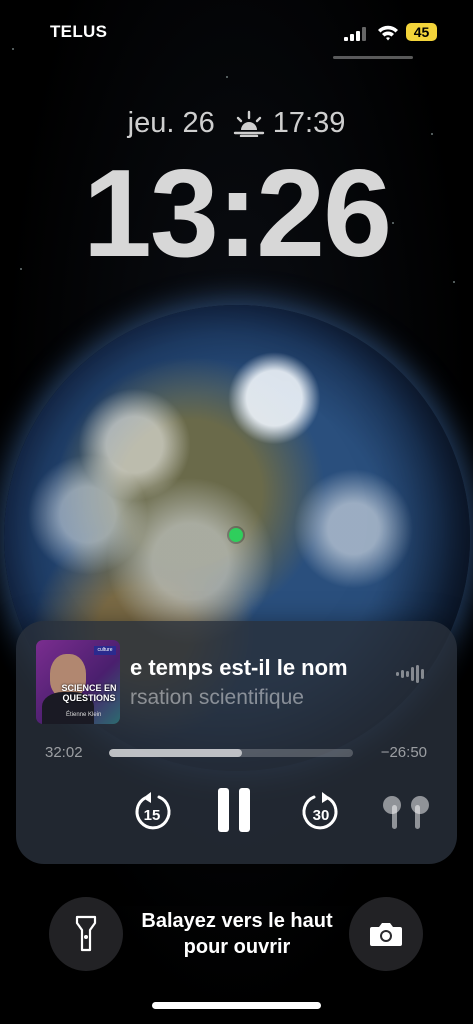 Image resolution: width=473 pixels, height=1024 pixels. What do you see at coordinates (248, 124) in the screenshot?
I see `sunset-icon` at bounding box center [248, 124].